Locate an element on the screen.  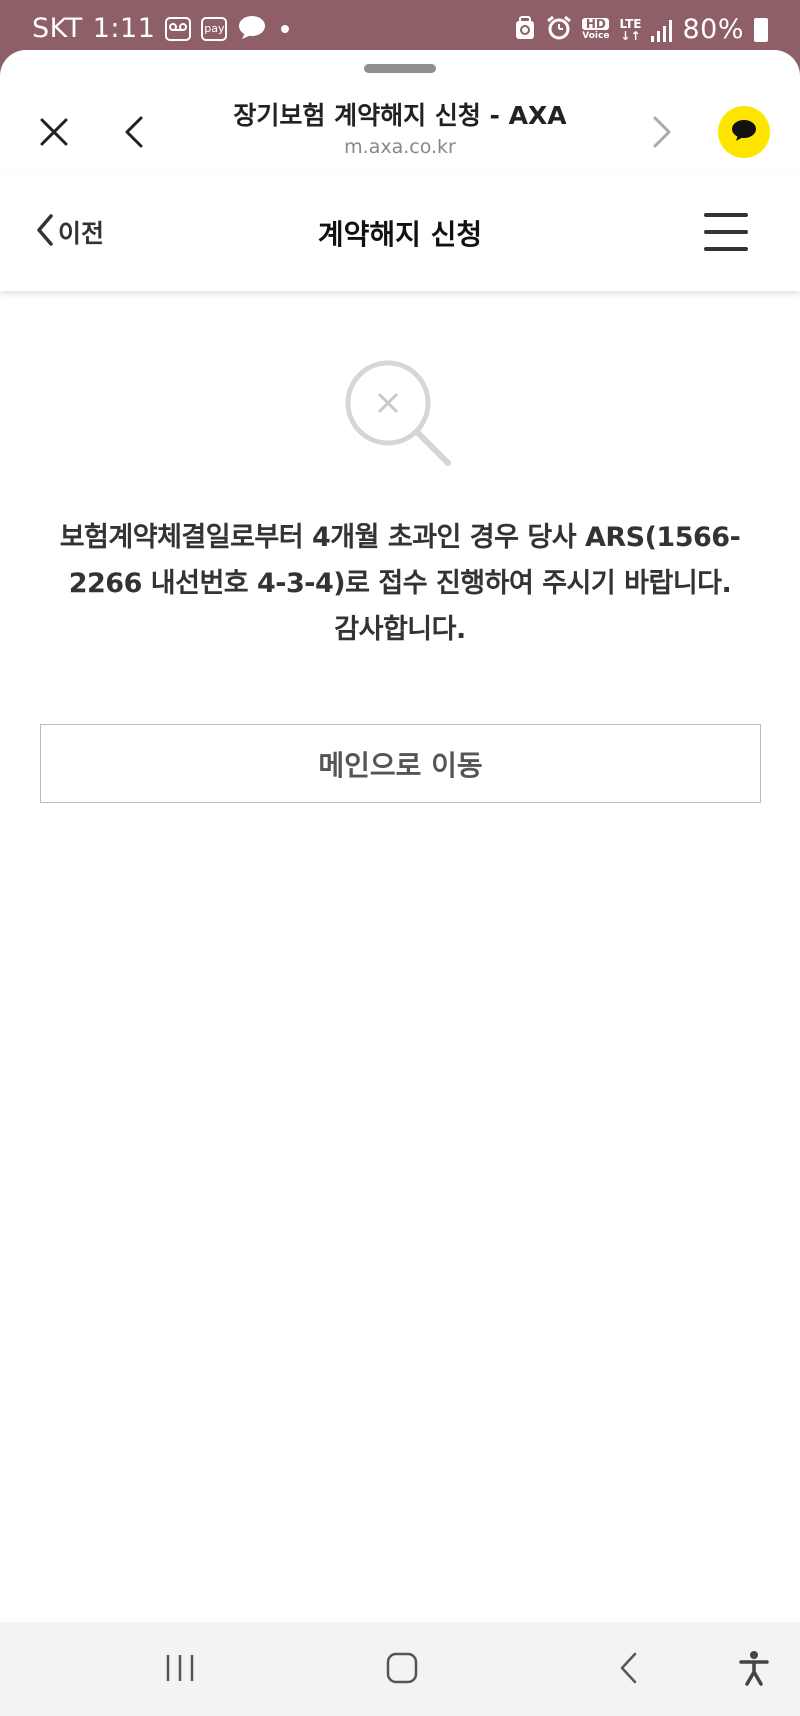
kakao-chat-button is located at coordinates (744, 132).